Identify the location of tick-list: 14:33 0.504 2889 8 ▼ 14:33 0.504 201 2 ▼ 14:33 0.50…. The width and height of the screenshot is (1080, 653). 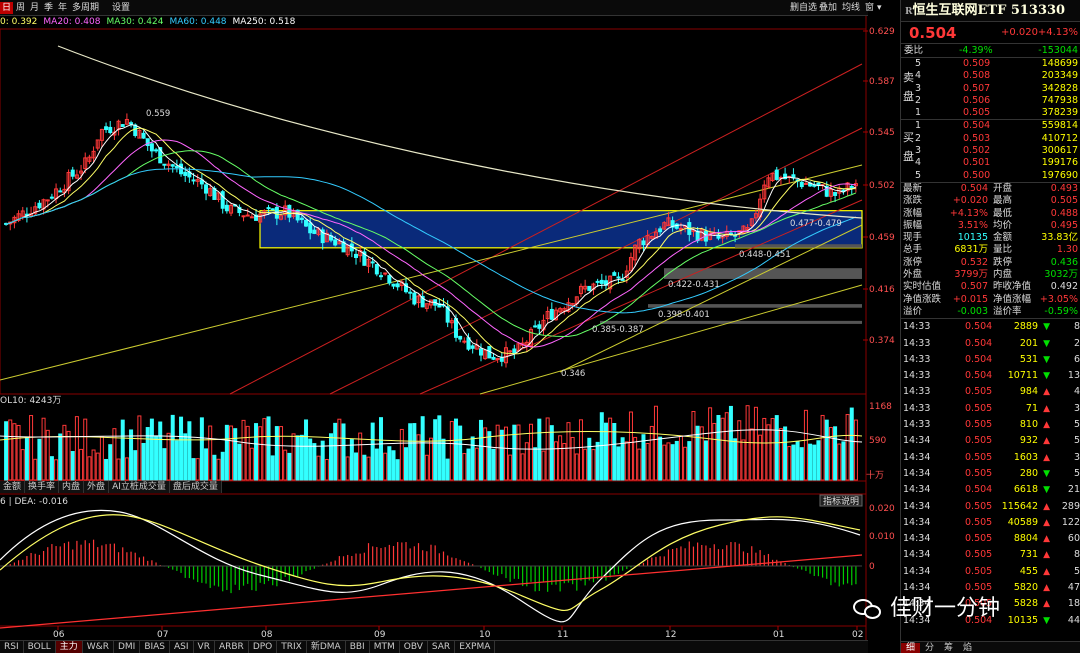
(990, 474).